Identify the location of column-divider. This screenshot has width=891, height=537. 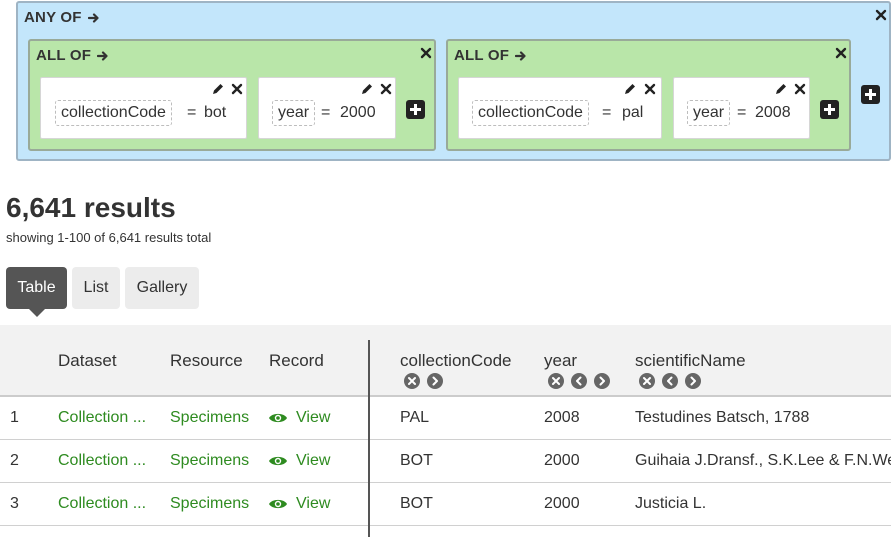
(369, 438).